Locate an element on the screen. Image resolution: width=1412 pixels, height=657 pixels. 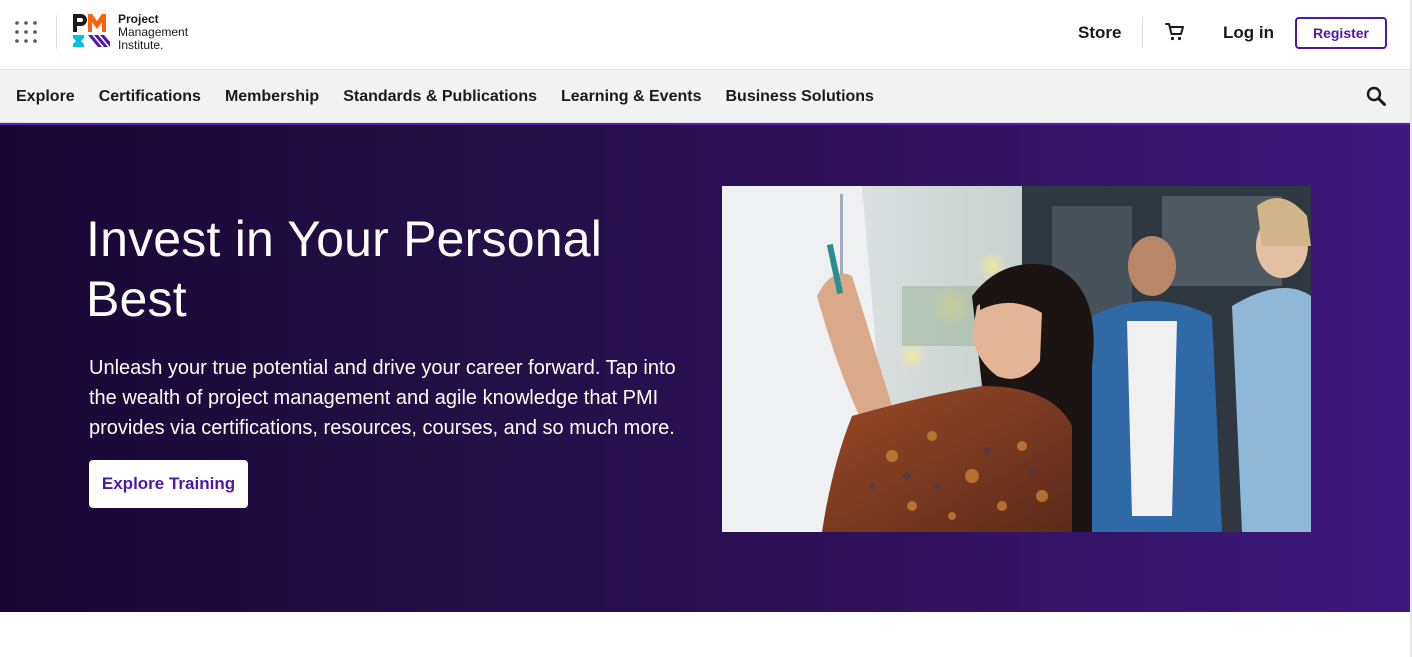
logo-line-2: Management is located at coordinates (153, 31).